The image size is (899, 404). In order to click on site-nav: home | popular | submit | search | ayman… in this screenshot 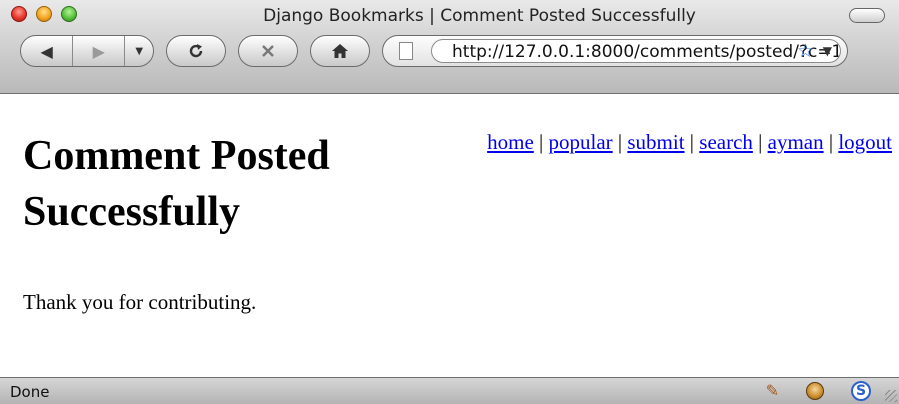, I will do `click(689, 142)`.